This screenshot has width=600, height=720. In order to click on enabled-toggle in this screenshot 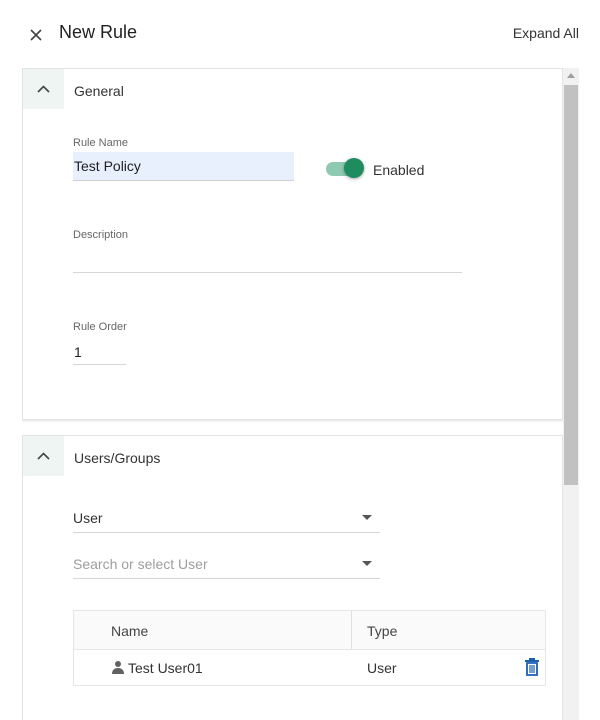, I will do `click(346, 169)`.